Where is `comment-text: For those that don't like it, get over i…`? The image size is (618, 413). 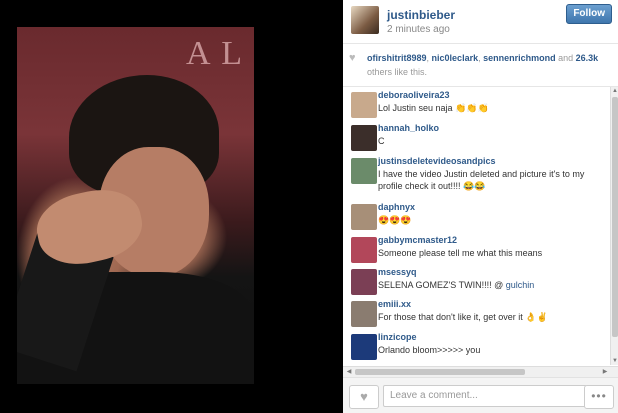 comment-text: For those that don't like it, get over i… is located at coordinates (463, 317).